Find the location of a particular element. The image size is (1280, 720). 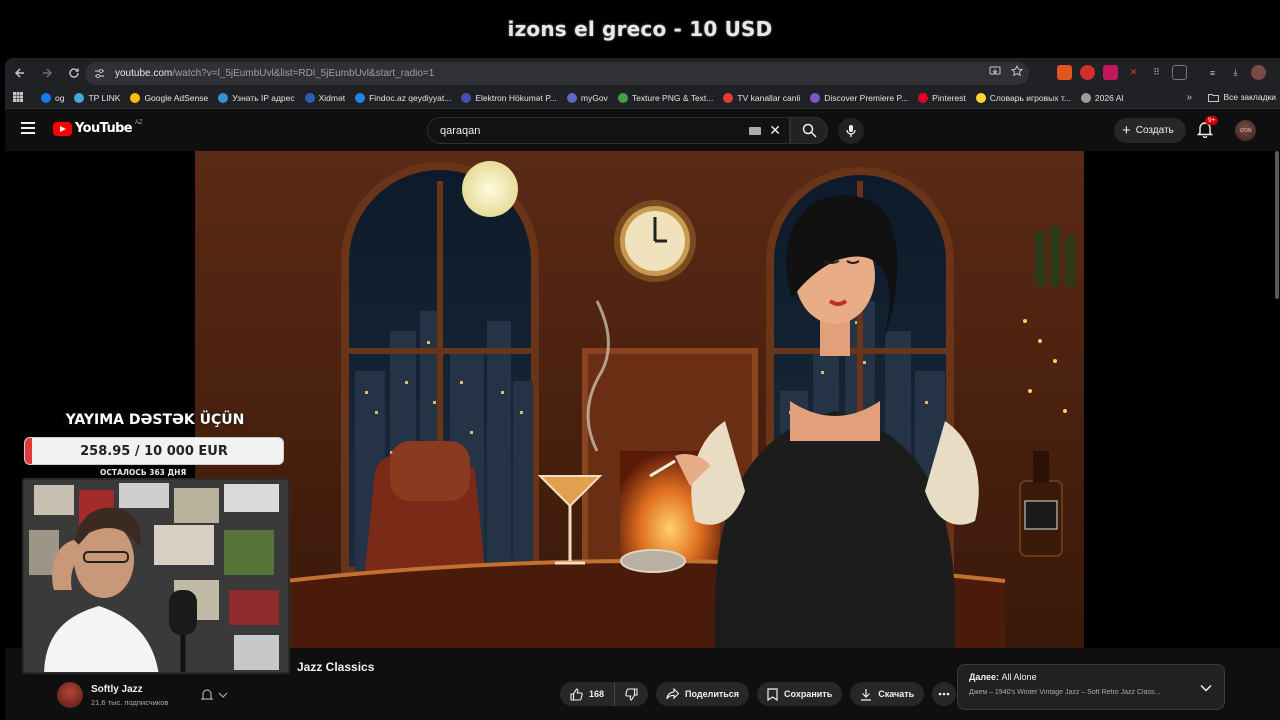

profile-avatar-icon is located at coordinates (1258, 72).